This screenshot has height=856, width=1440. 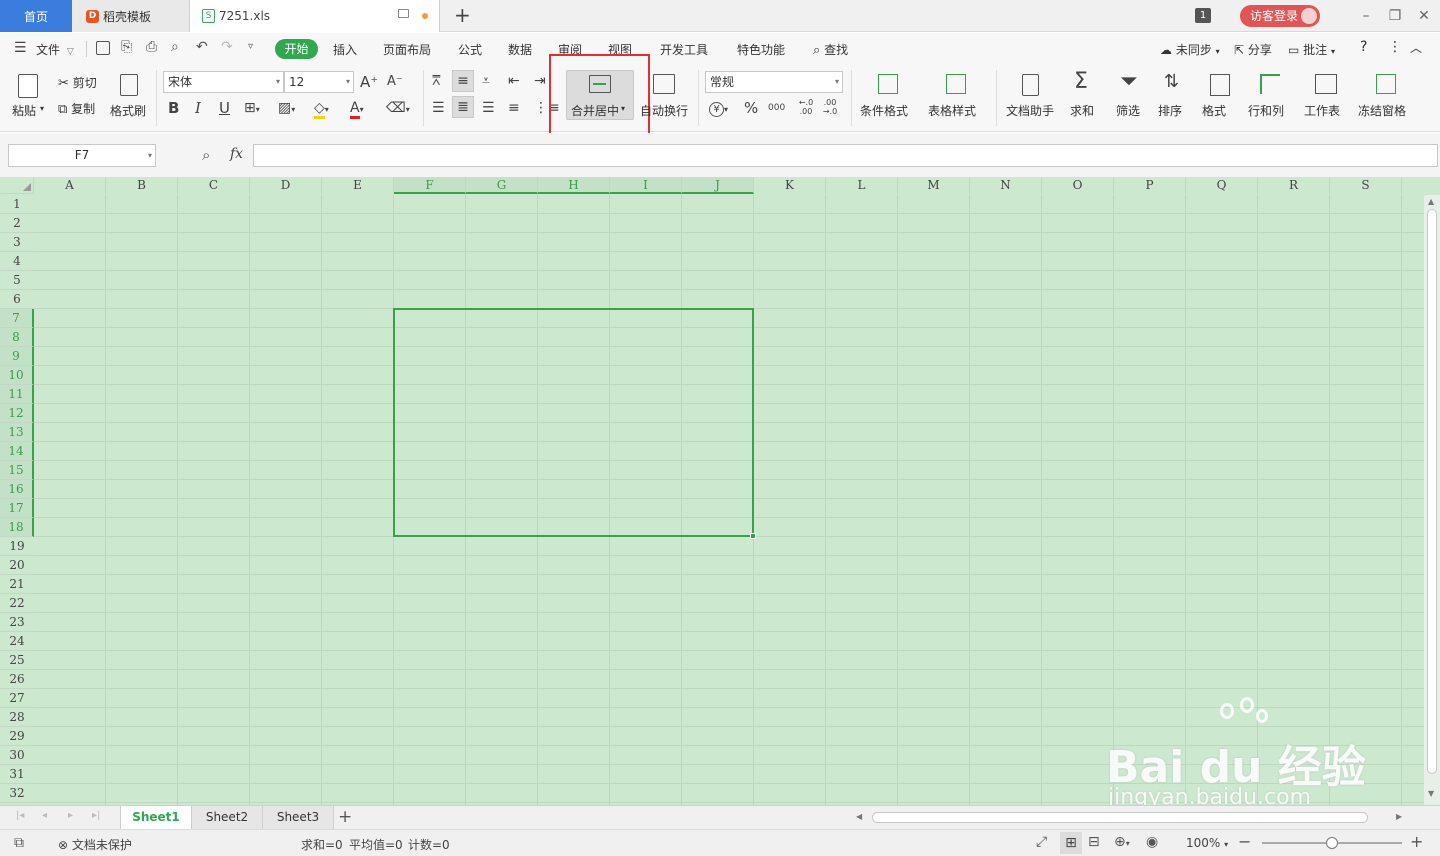 I want to click on scroll-right-icon: ▶, so click(x=1399, y=816).